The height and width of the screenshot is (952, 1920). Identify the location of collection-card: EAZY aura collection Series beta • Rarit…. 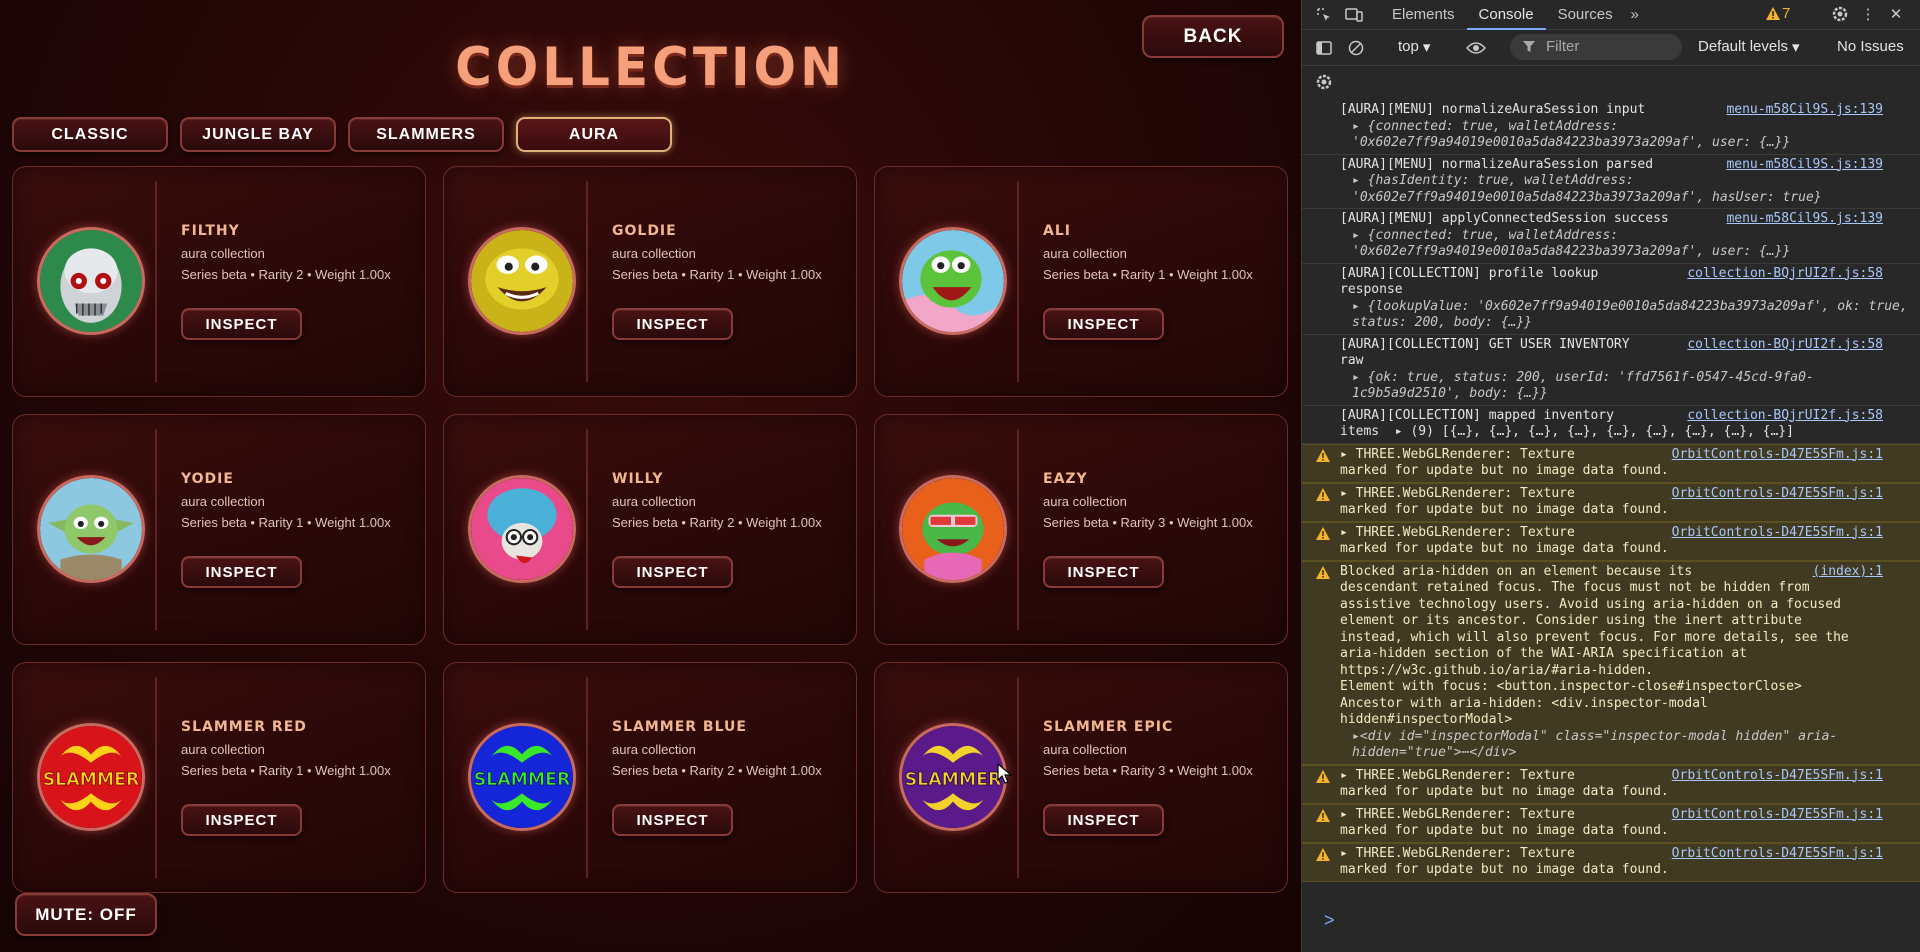
(1081, 529).